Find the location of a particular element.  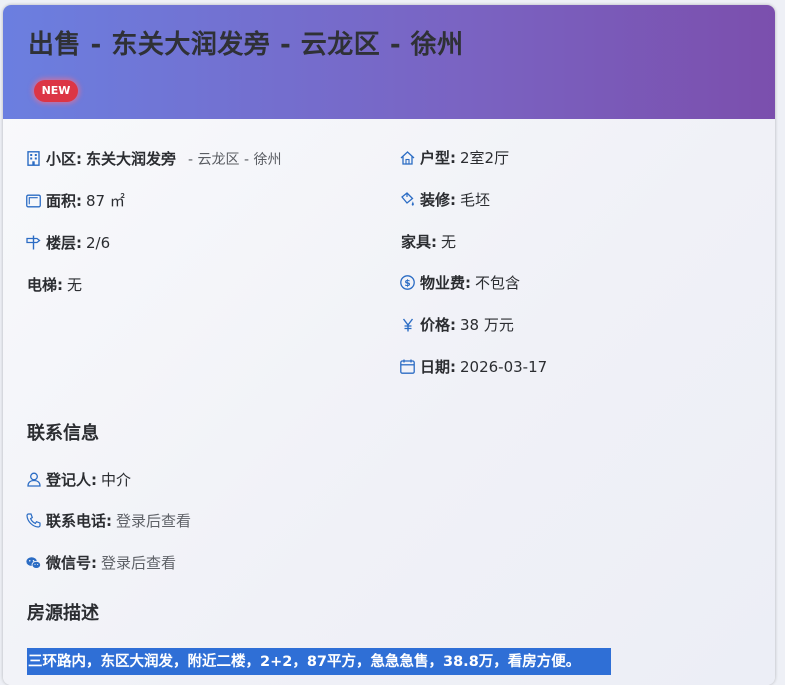

furniture-value: 无 is located at coordinates (449, 242).